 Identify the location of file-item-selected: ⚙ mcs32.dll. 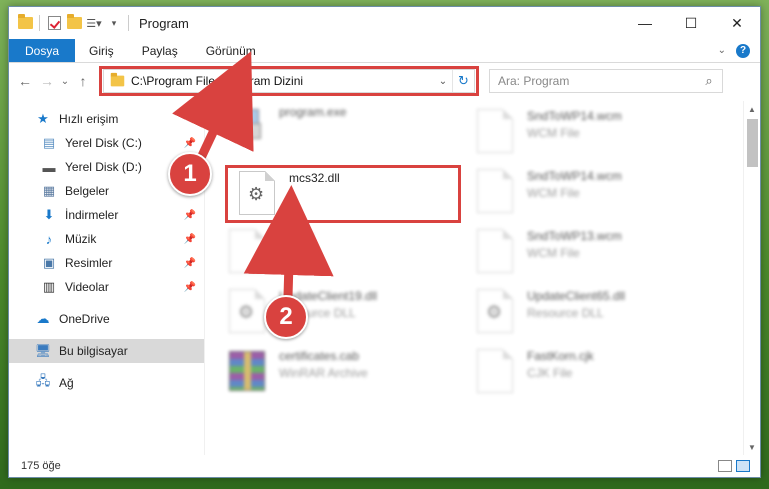
(344, 195).